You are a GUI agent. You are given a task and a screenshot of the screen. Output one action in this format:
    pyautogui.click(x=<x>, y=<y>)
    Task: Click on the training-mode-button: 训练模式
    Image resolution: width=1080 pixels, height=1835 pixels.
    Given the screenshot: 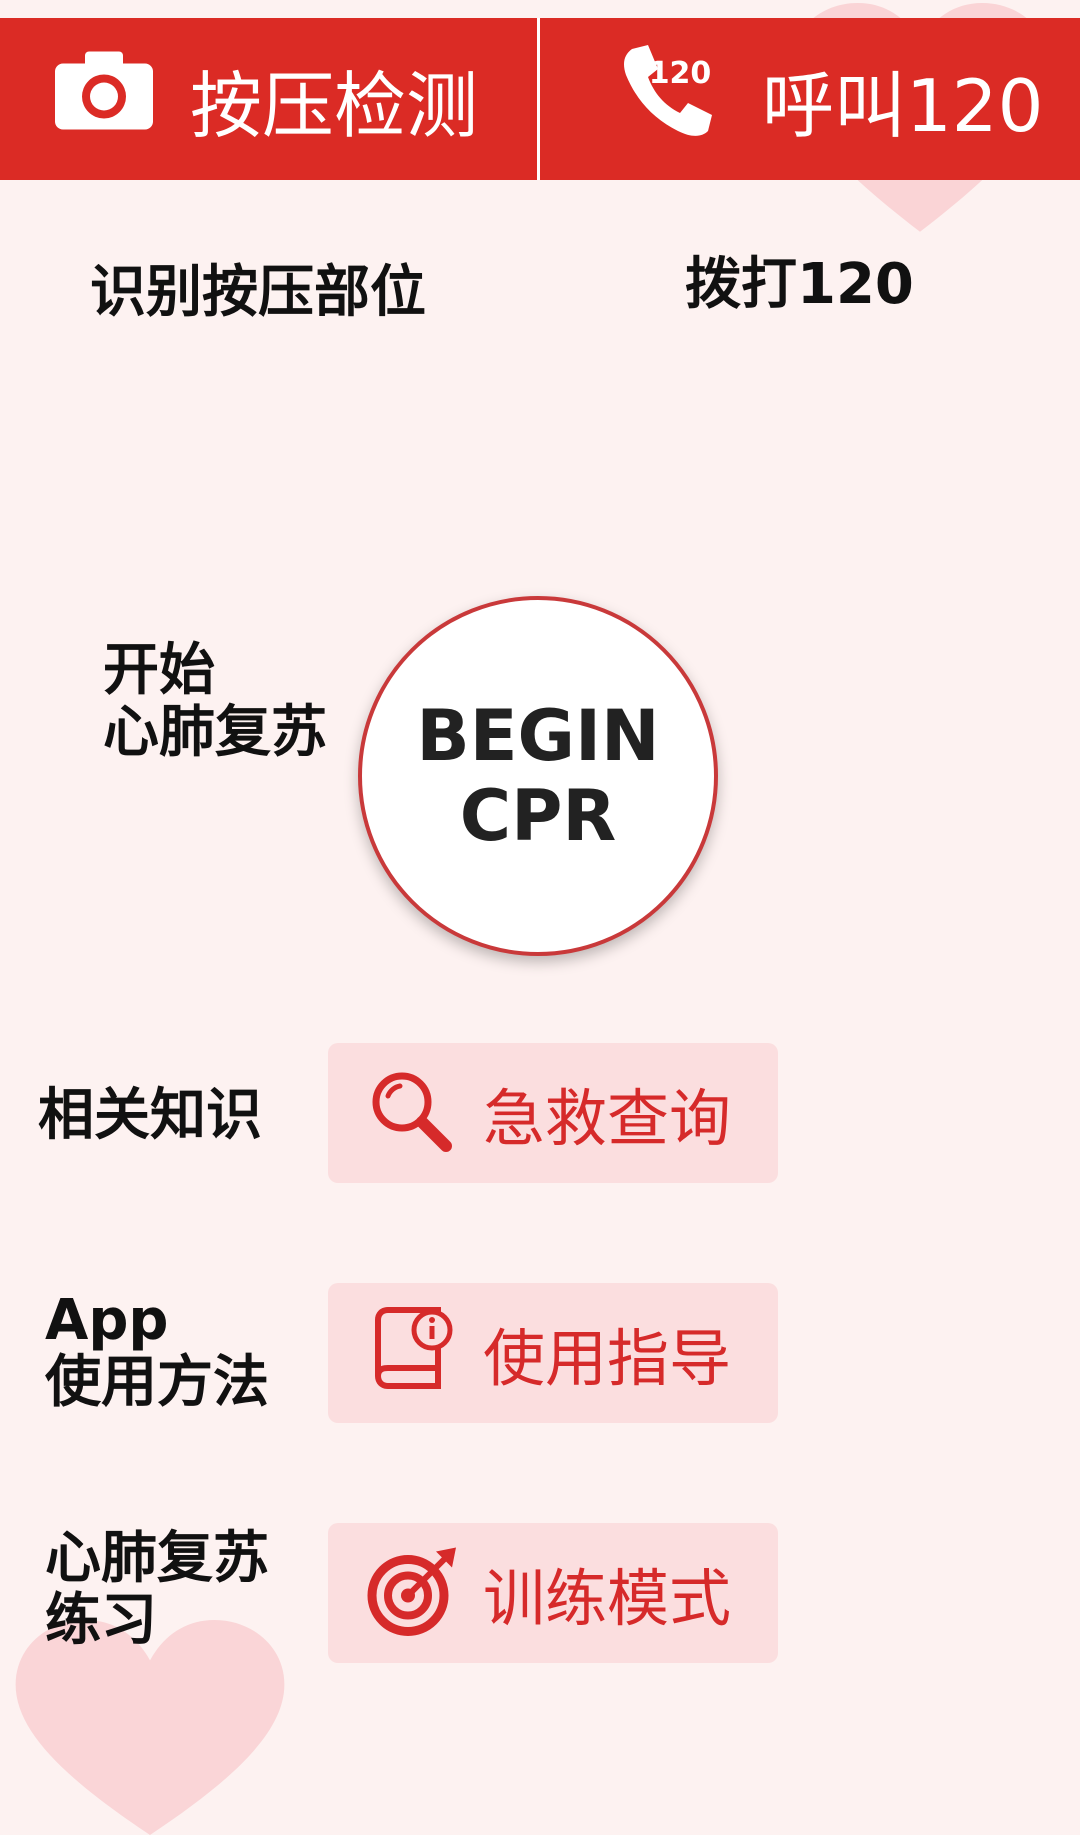 What is the action you would take?
    pyautogui.click(x=553, y=1593)
    